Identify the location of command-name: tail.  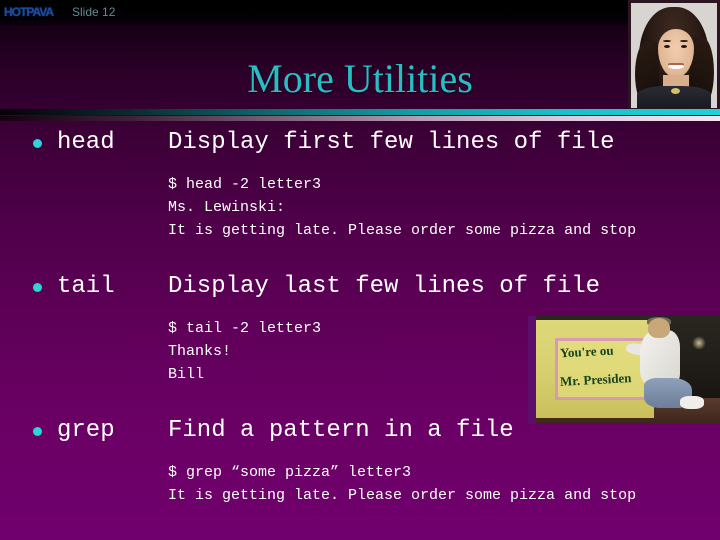
(86, 286).